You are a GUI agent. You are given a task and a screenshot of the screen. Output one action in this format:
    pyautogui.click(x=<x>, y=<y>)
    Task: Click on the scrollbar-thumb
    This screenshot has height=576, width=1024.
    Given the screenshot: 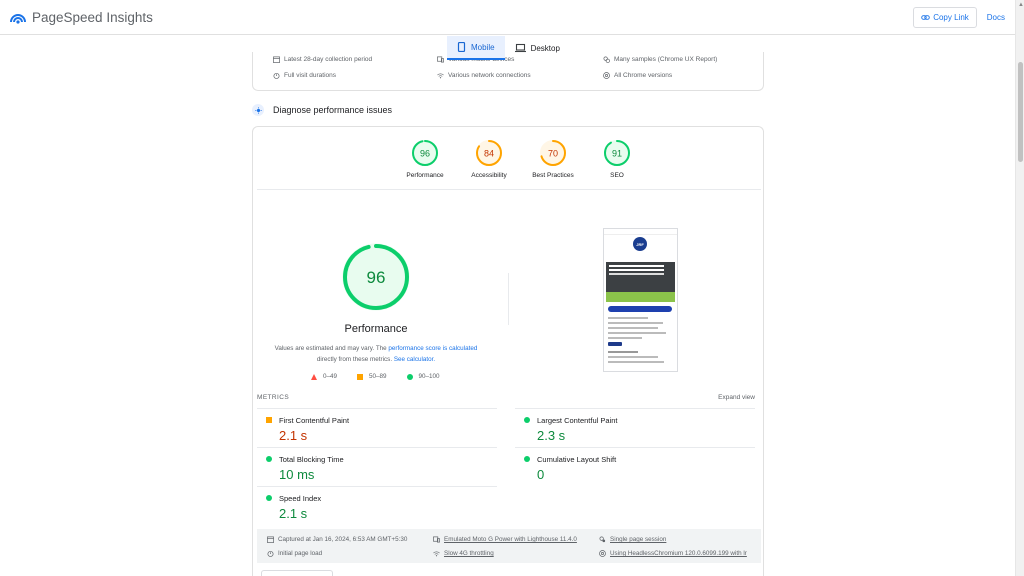 What is the action you would take?
    pyautogui.click(x=1020, y=112)
    